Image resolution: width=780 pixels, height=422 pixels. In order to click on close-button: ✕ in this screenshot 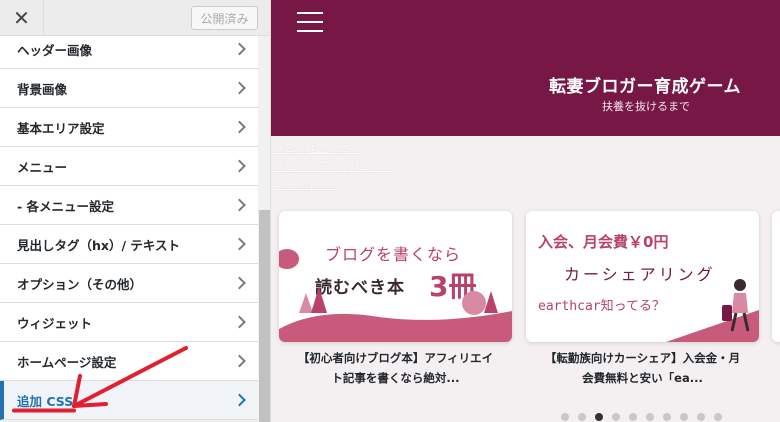, I will do `click(22, 18)`.